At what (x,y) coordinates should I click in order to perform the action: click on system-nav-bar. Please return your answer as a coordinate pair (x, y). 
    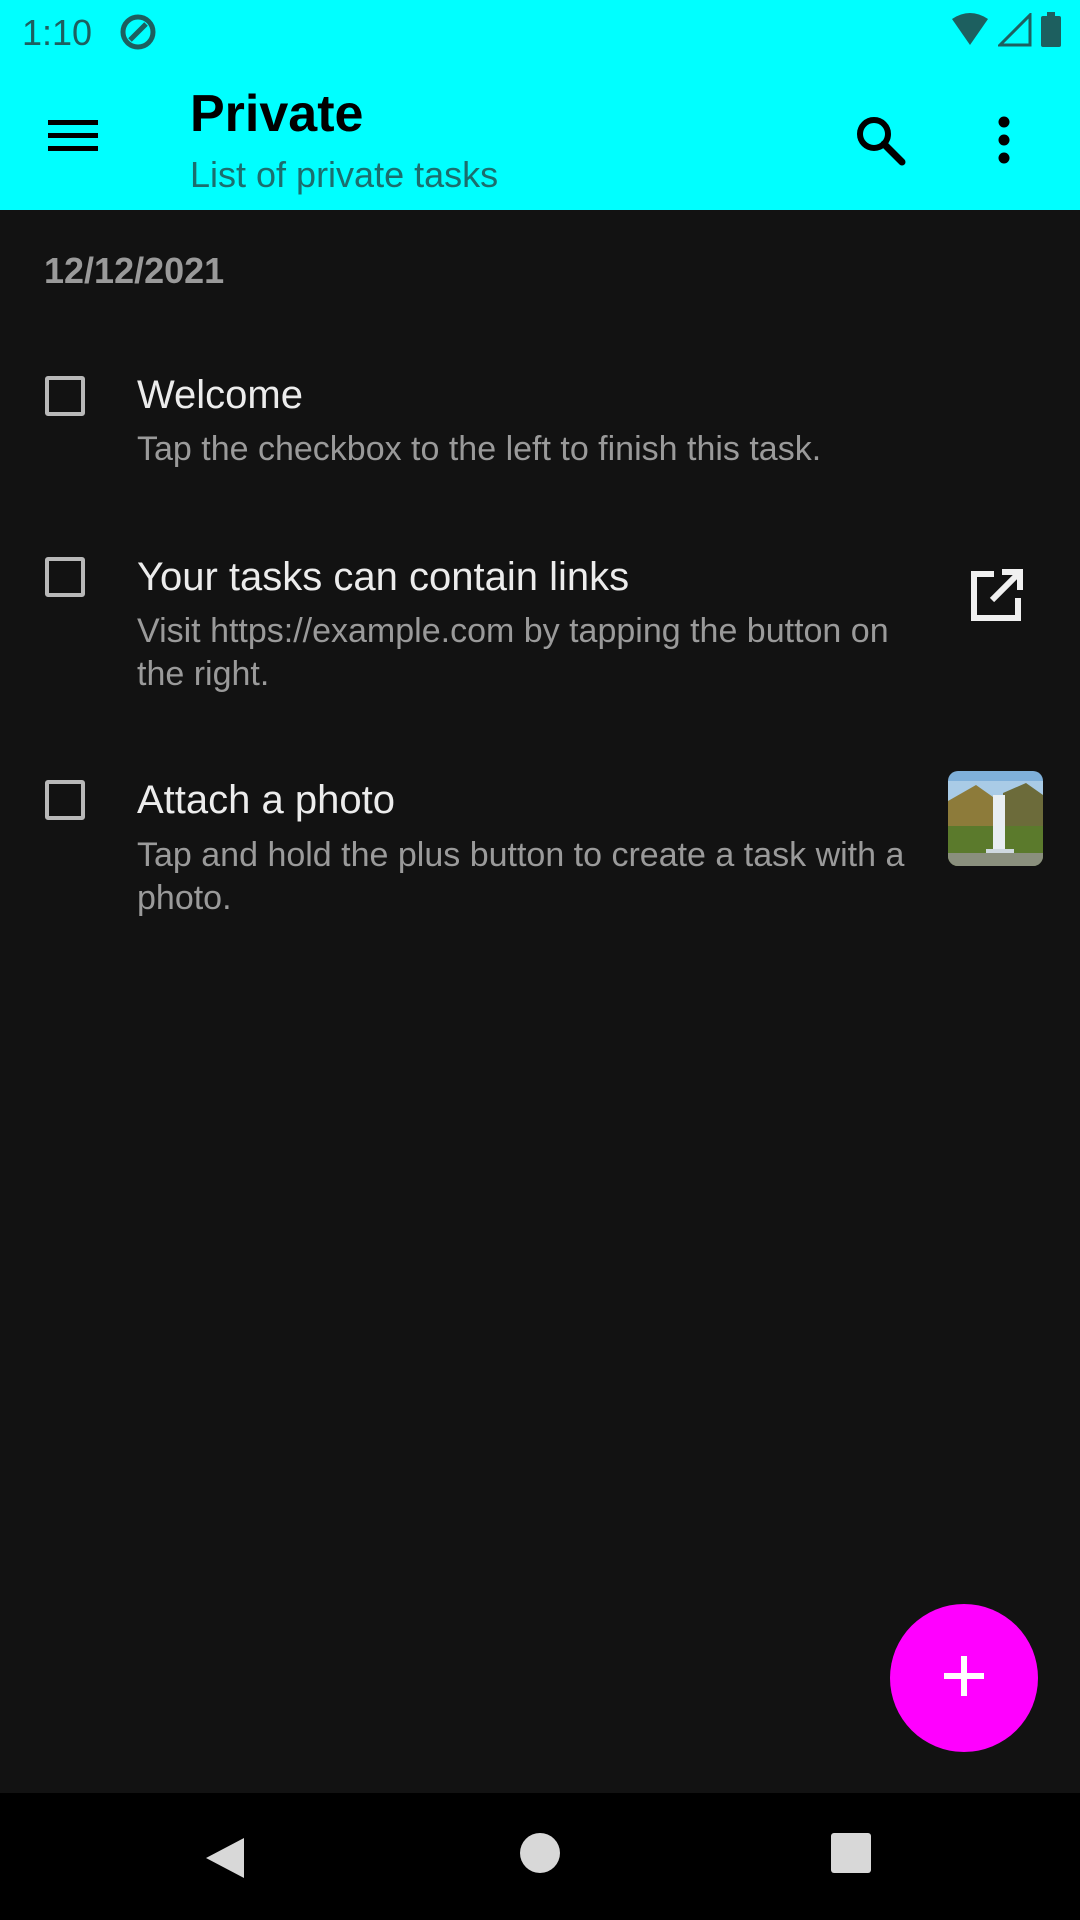
    Looking at the image, I should click on (540, 1856).